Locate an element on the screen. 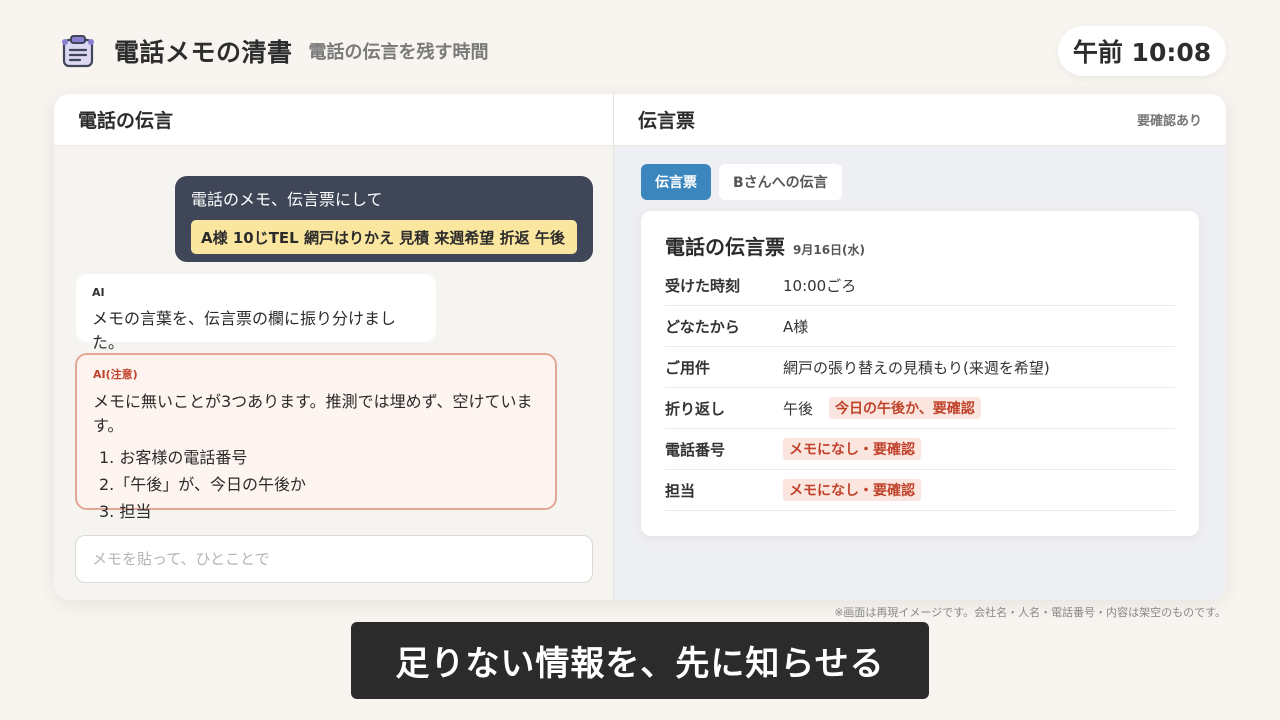 The image size is (1280, 720). caption-subtitle: 足りない情報を、先に知らせる is located at coordinates (640, 660).